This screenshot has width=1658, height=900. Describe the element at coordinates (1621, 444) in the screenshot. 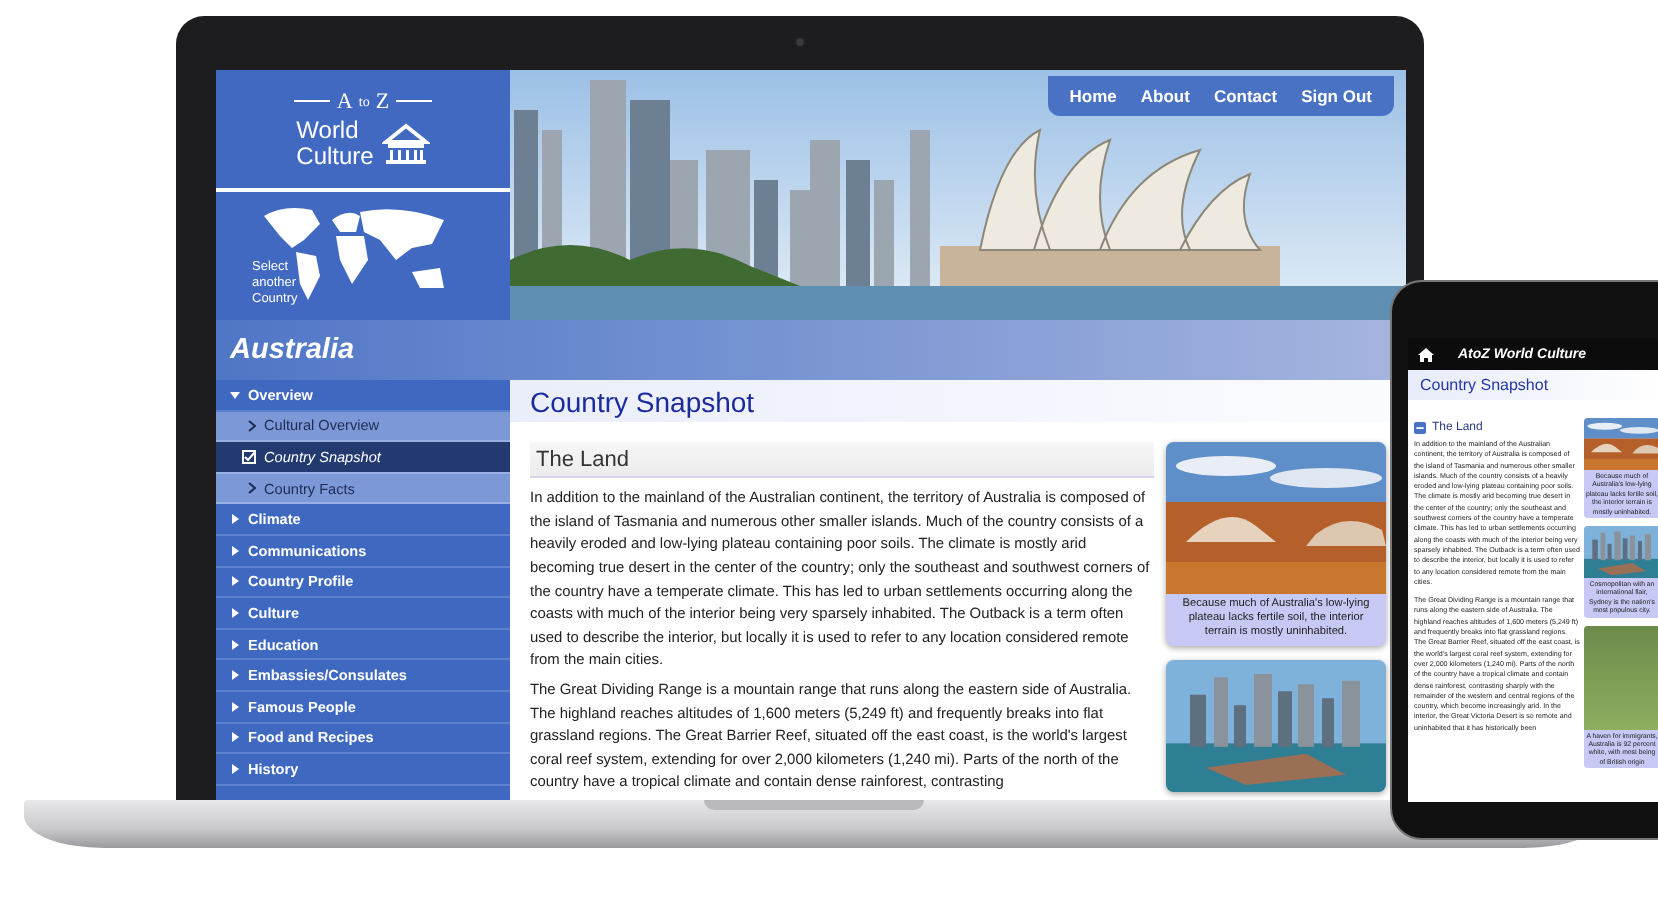

I see `desert-photo` at that location.